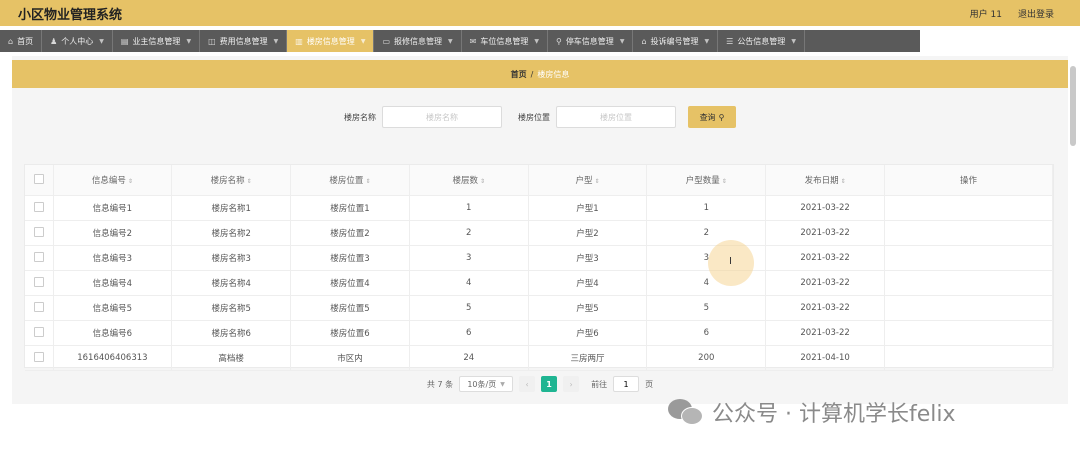  I want to click on search-button: 查询 ⚲, so click(712, 117).